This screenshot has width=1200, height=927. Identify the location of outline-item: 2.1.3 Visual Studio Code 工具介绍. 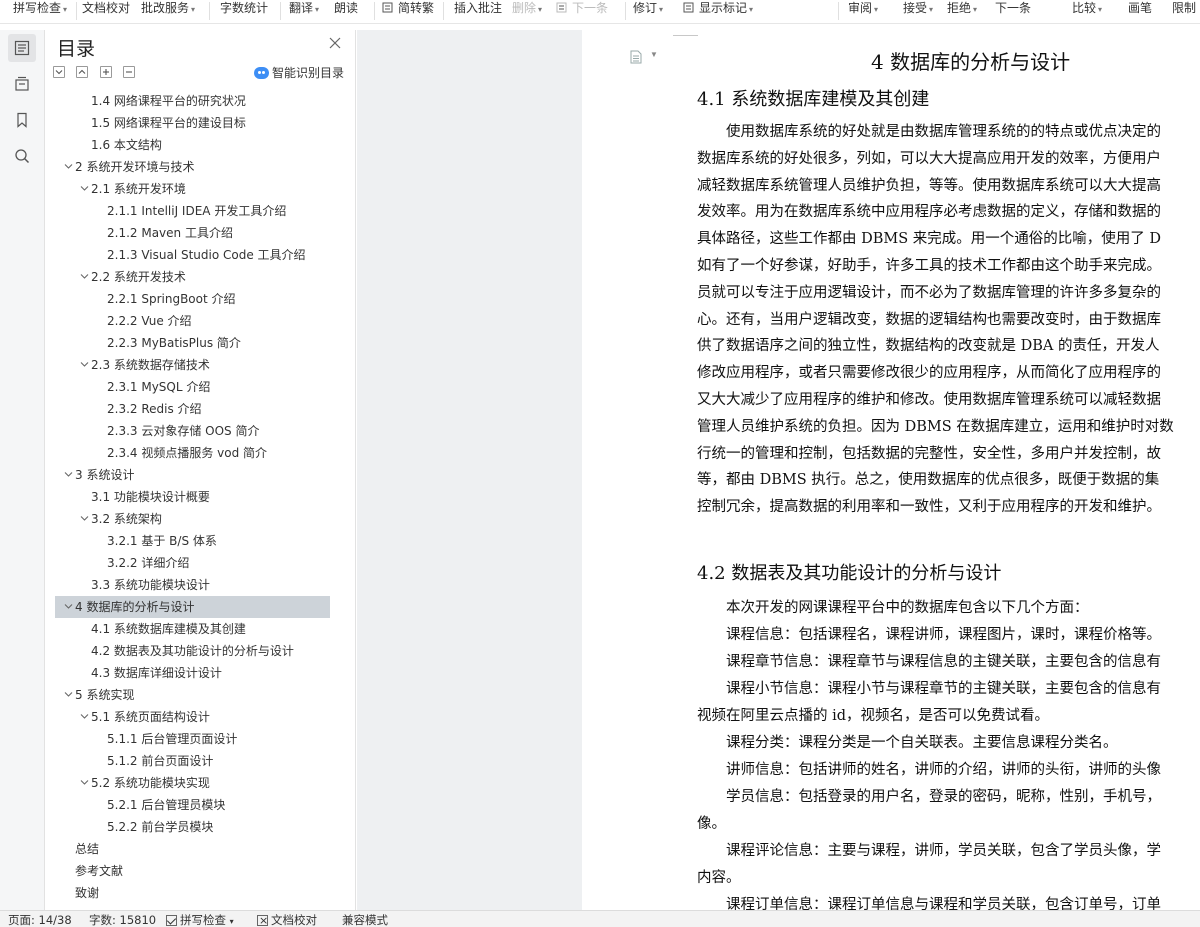
(192, 255).